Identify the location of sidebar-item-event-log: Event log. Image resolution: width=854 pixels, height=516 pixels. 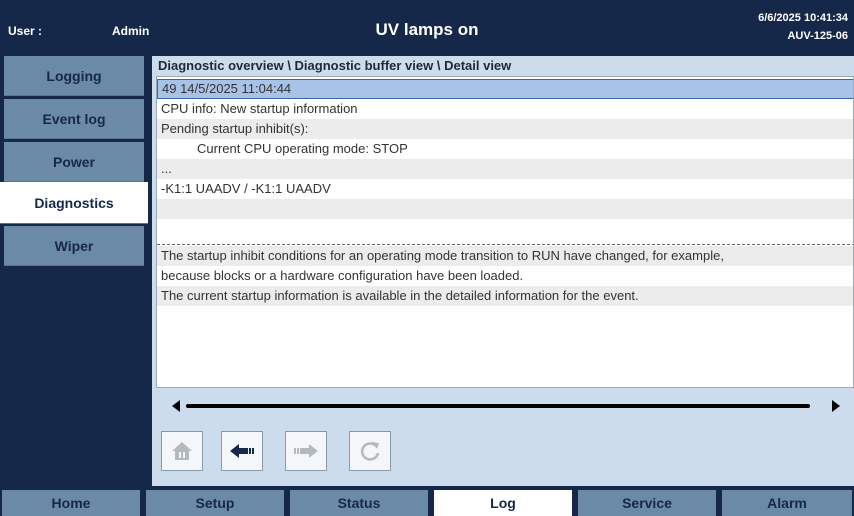
(74, 119).